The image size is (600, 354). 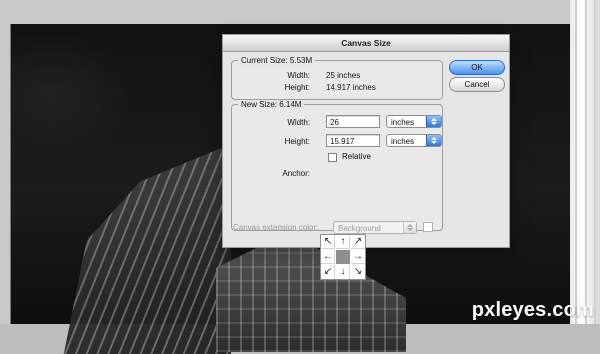 I want to click on anchor-cell: →, so click(x=358, y=257).